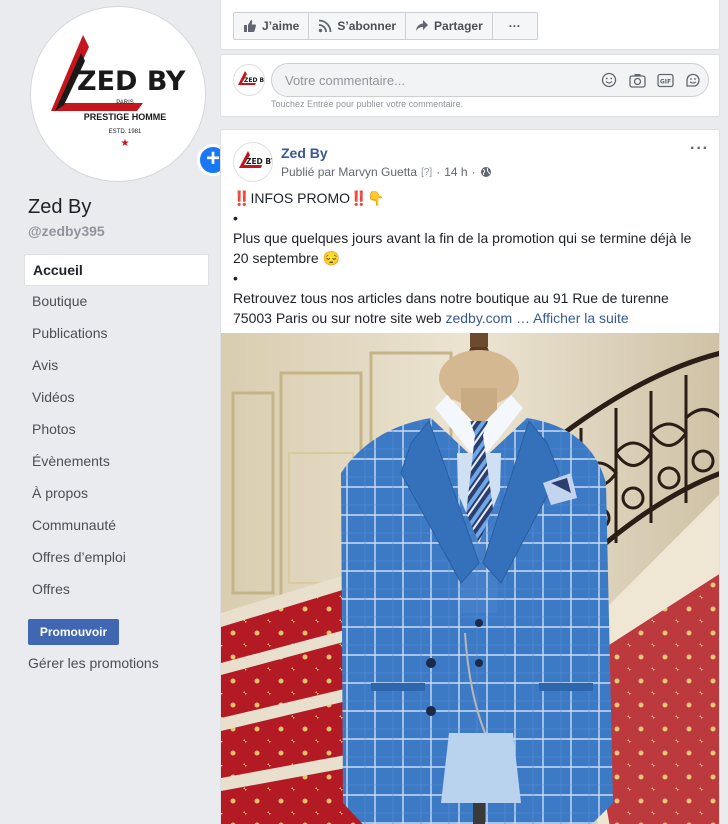 The image size is (728, 824). What do you see at coordinates (242, 198) in the screenshot?
I see `double-exclamation-icon: ‼️` at bounding box center [242, 198].